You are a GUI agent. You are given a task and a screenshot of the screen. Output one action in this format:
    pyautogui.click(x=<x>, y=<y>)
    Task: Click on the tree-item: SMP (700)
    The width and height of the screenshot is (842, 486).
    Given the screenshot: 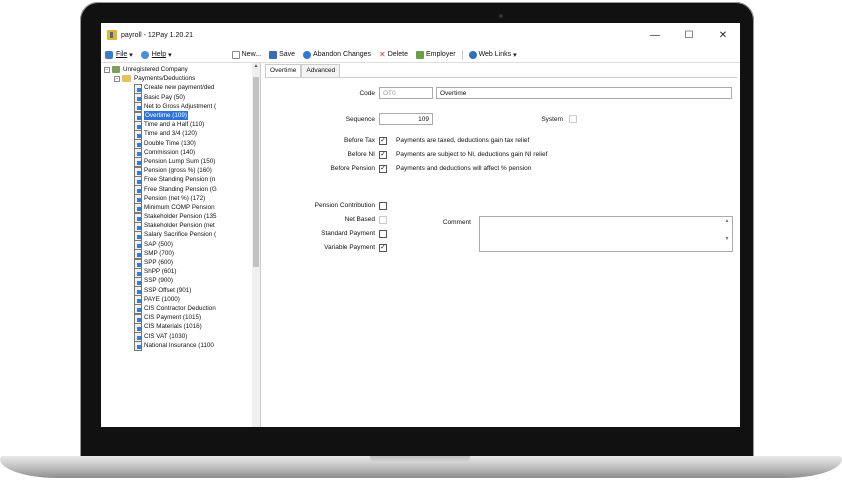 What is the action you would take?
    pyautogui.click(x=182, y=254)
    